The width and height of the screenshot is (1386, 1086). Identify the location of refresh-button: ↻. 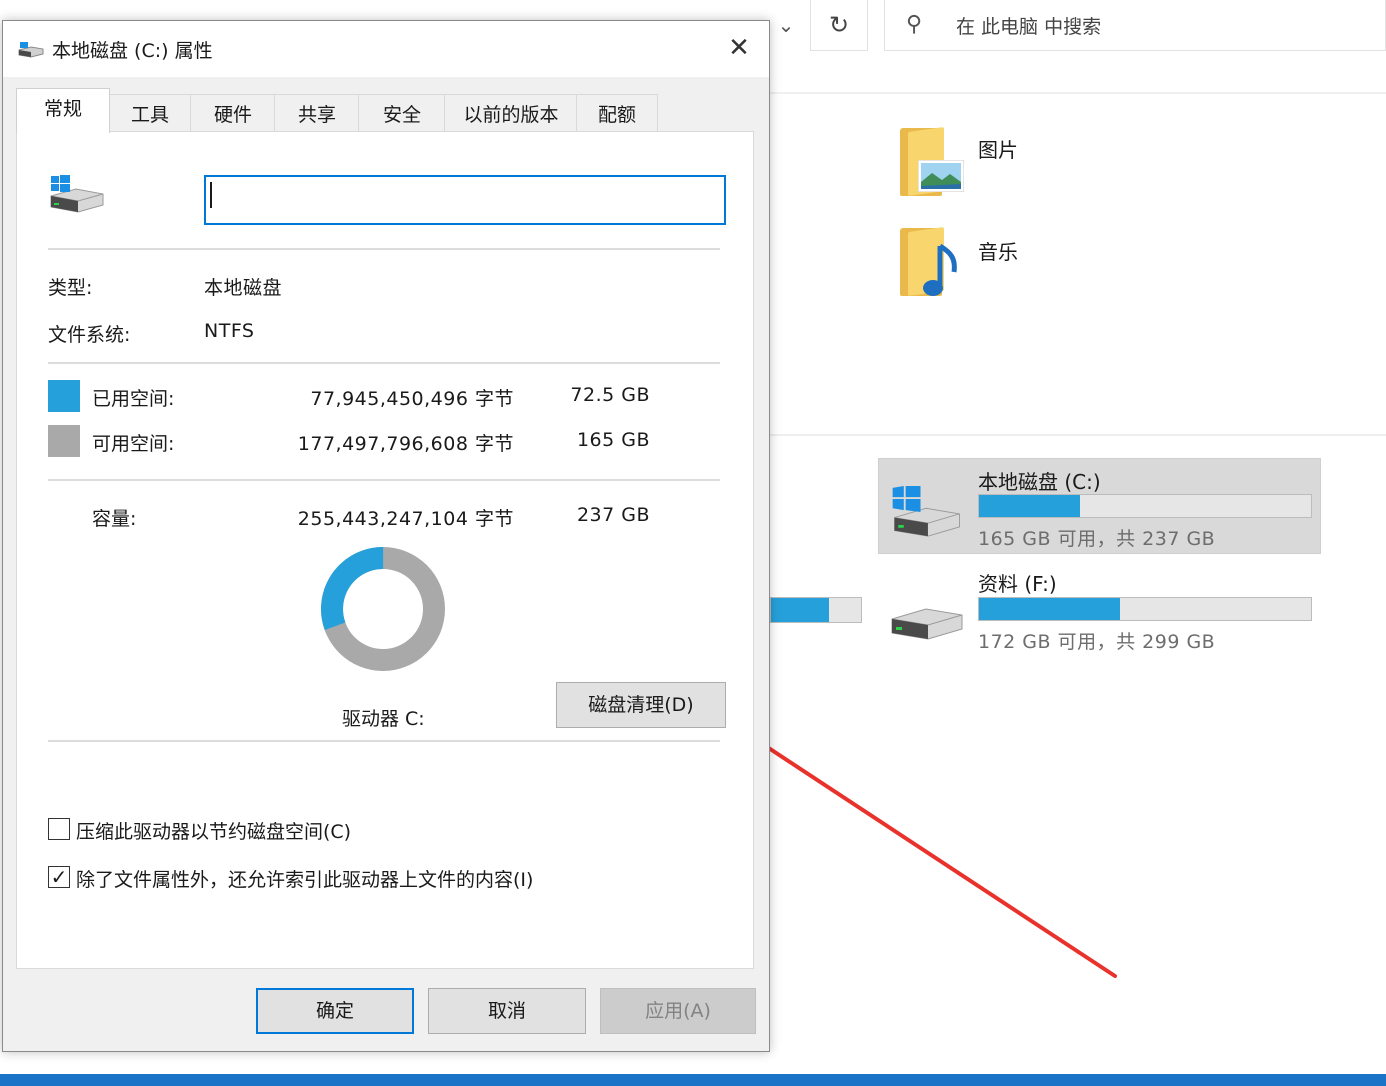
(839, 25).